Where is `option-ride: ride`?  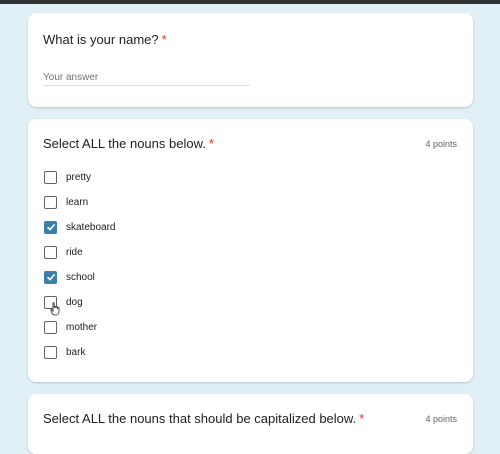 option-ride: ride is located at coordinates (144, 252).